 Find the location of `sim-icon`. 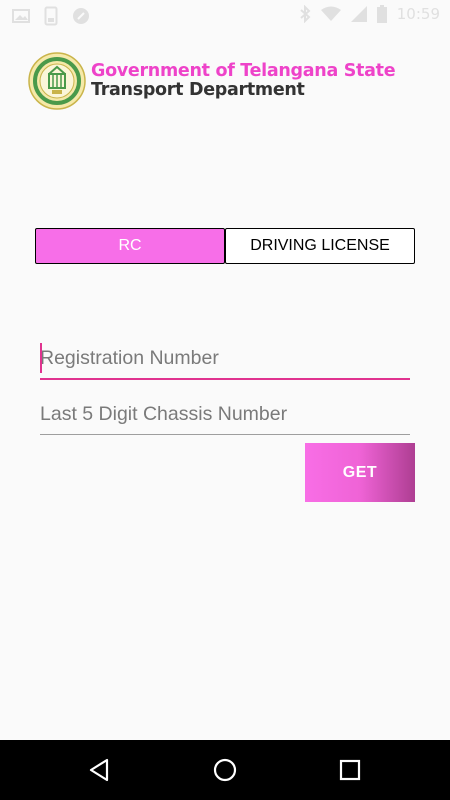

sim-icon is located at coordinates (51, 16).